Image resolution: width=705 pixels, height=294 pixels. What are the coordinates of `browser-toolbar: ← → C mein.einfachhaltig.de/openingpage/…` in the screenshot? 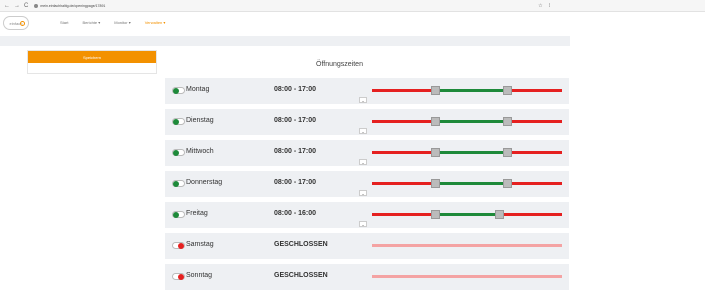 It's located at (352, 6).